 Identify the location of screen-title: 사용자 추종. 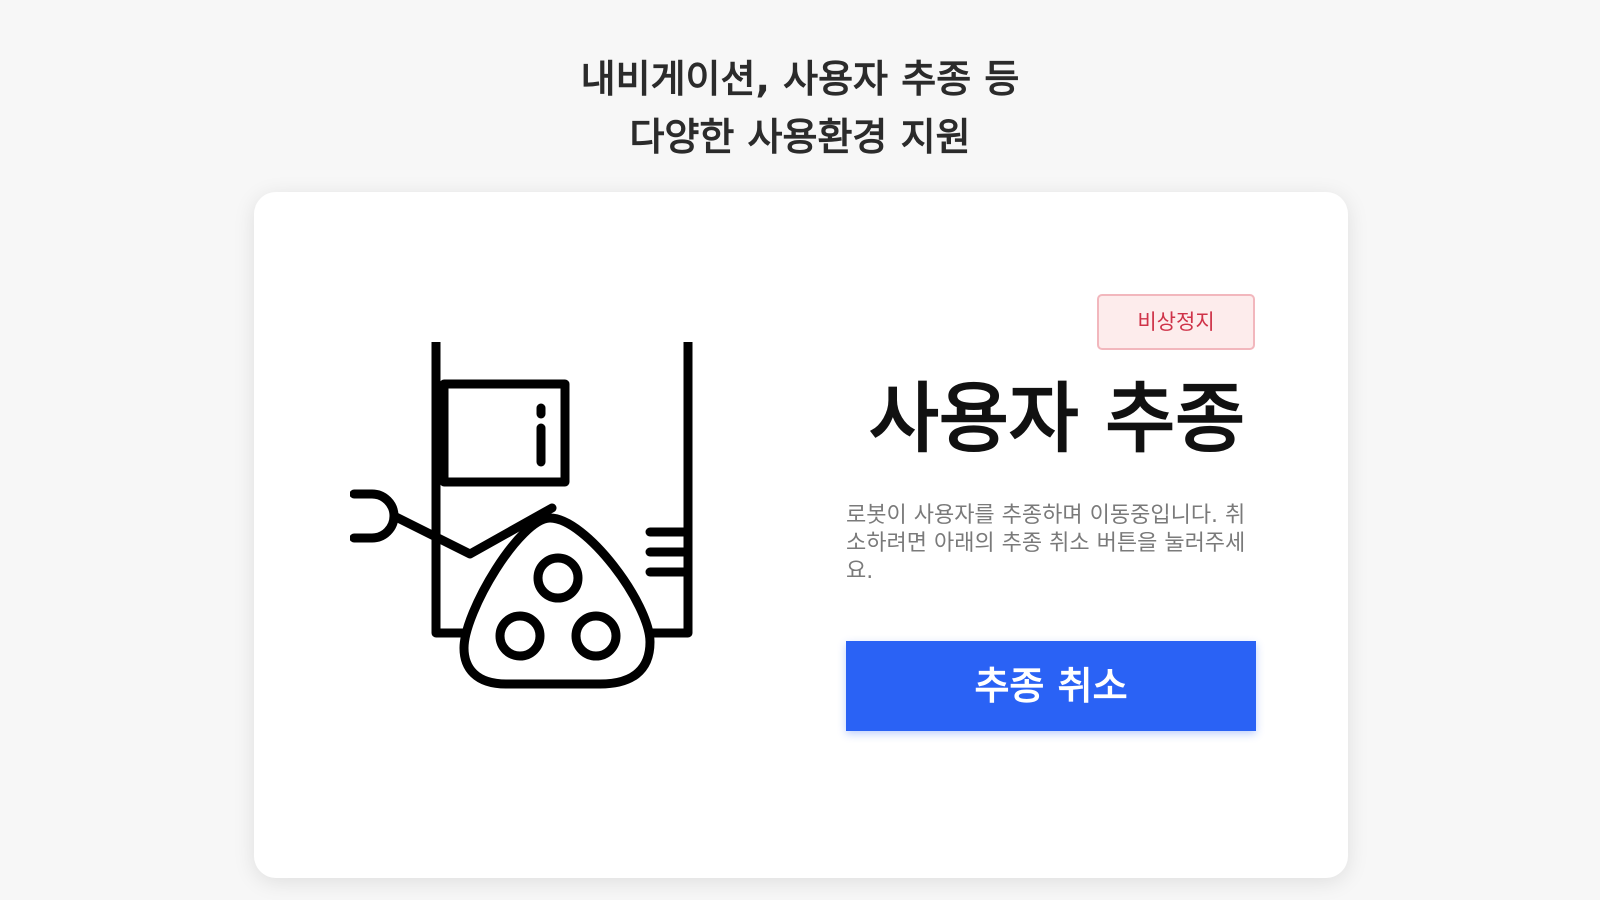
(1057, 418).